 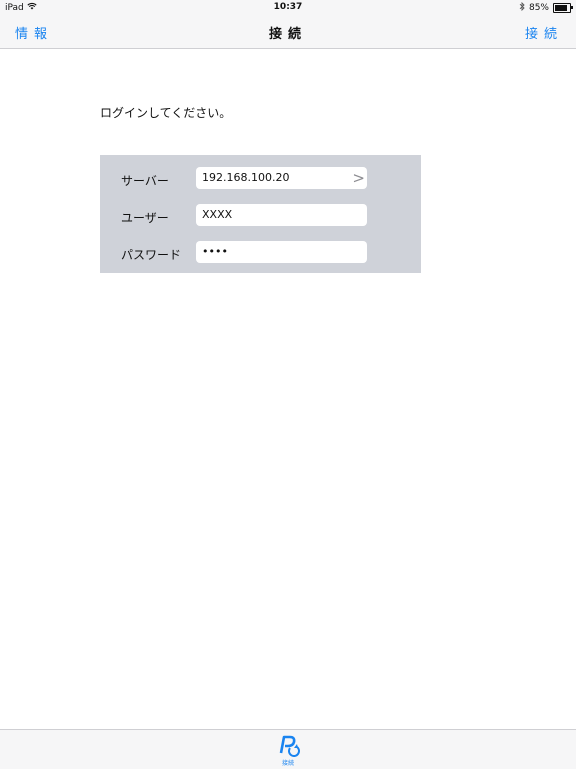 What do you see at coordinates (358, 178) in the screenshot?
I see `chevron-right-icon: >` at bounding box center [358, 178].